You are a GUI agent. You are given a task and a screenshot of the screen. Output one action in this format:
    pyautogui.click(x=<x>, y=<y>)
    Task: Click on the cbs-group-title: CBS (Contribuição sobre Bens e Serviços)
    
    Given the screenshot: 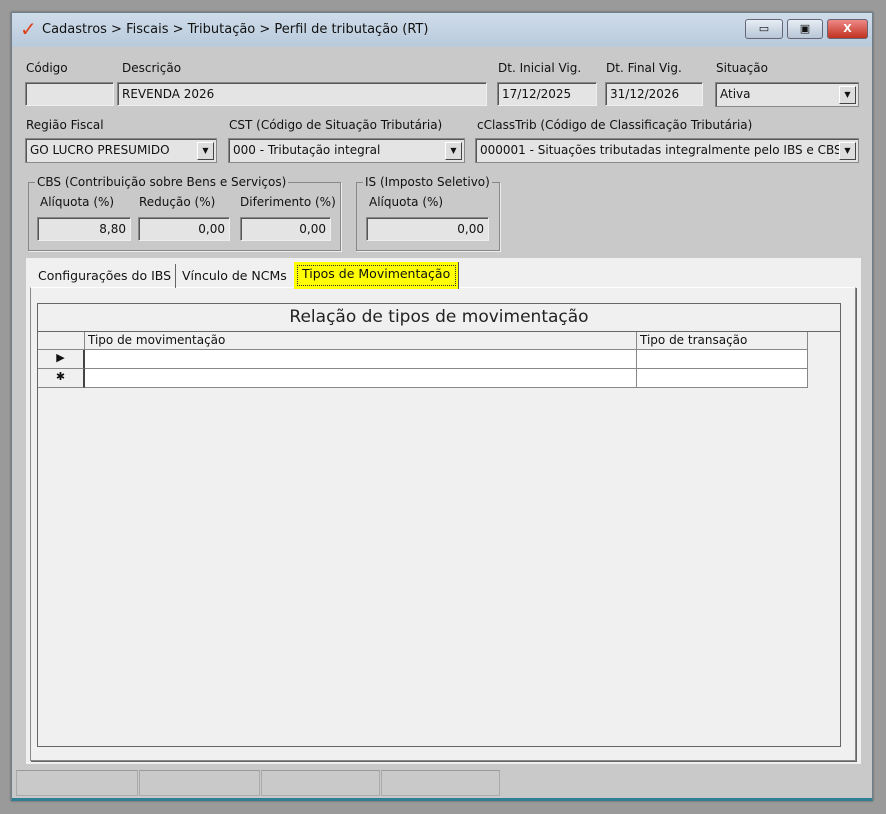 What is the action you would take?
    pyautogui.click(x=162, y=182)
    